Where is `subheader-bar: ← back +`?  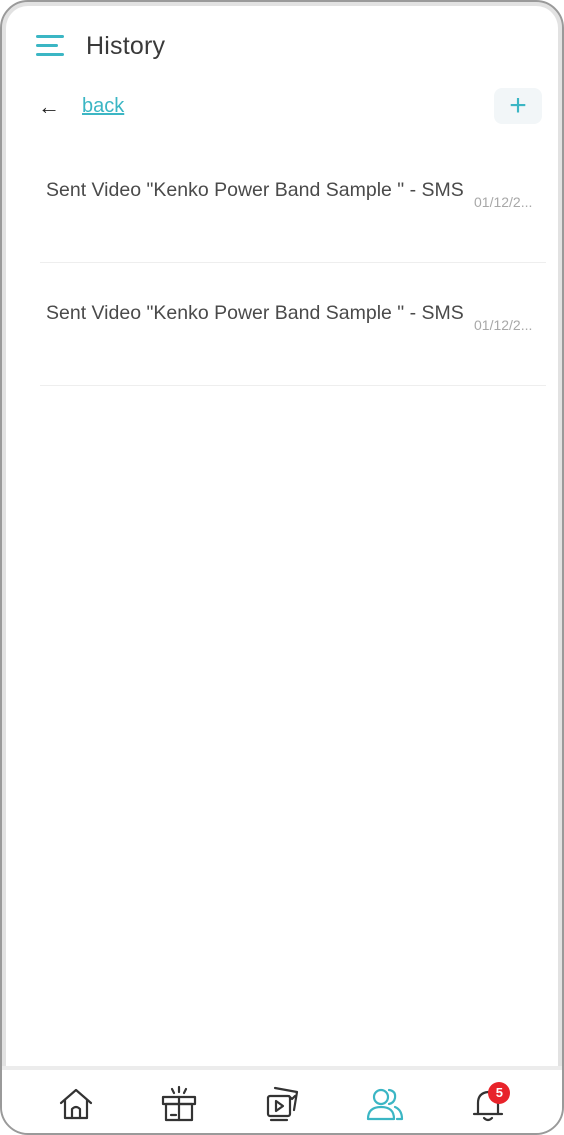 subheader-bar: ← back + is located at coordinates (282, 108).